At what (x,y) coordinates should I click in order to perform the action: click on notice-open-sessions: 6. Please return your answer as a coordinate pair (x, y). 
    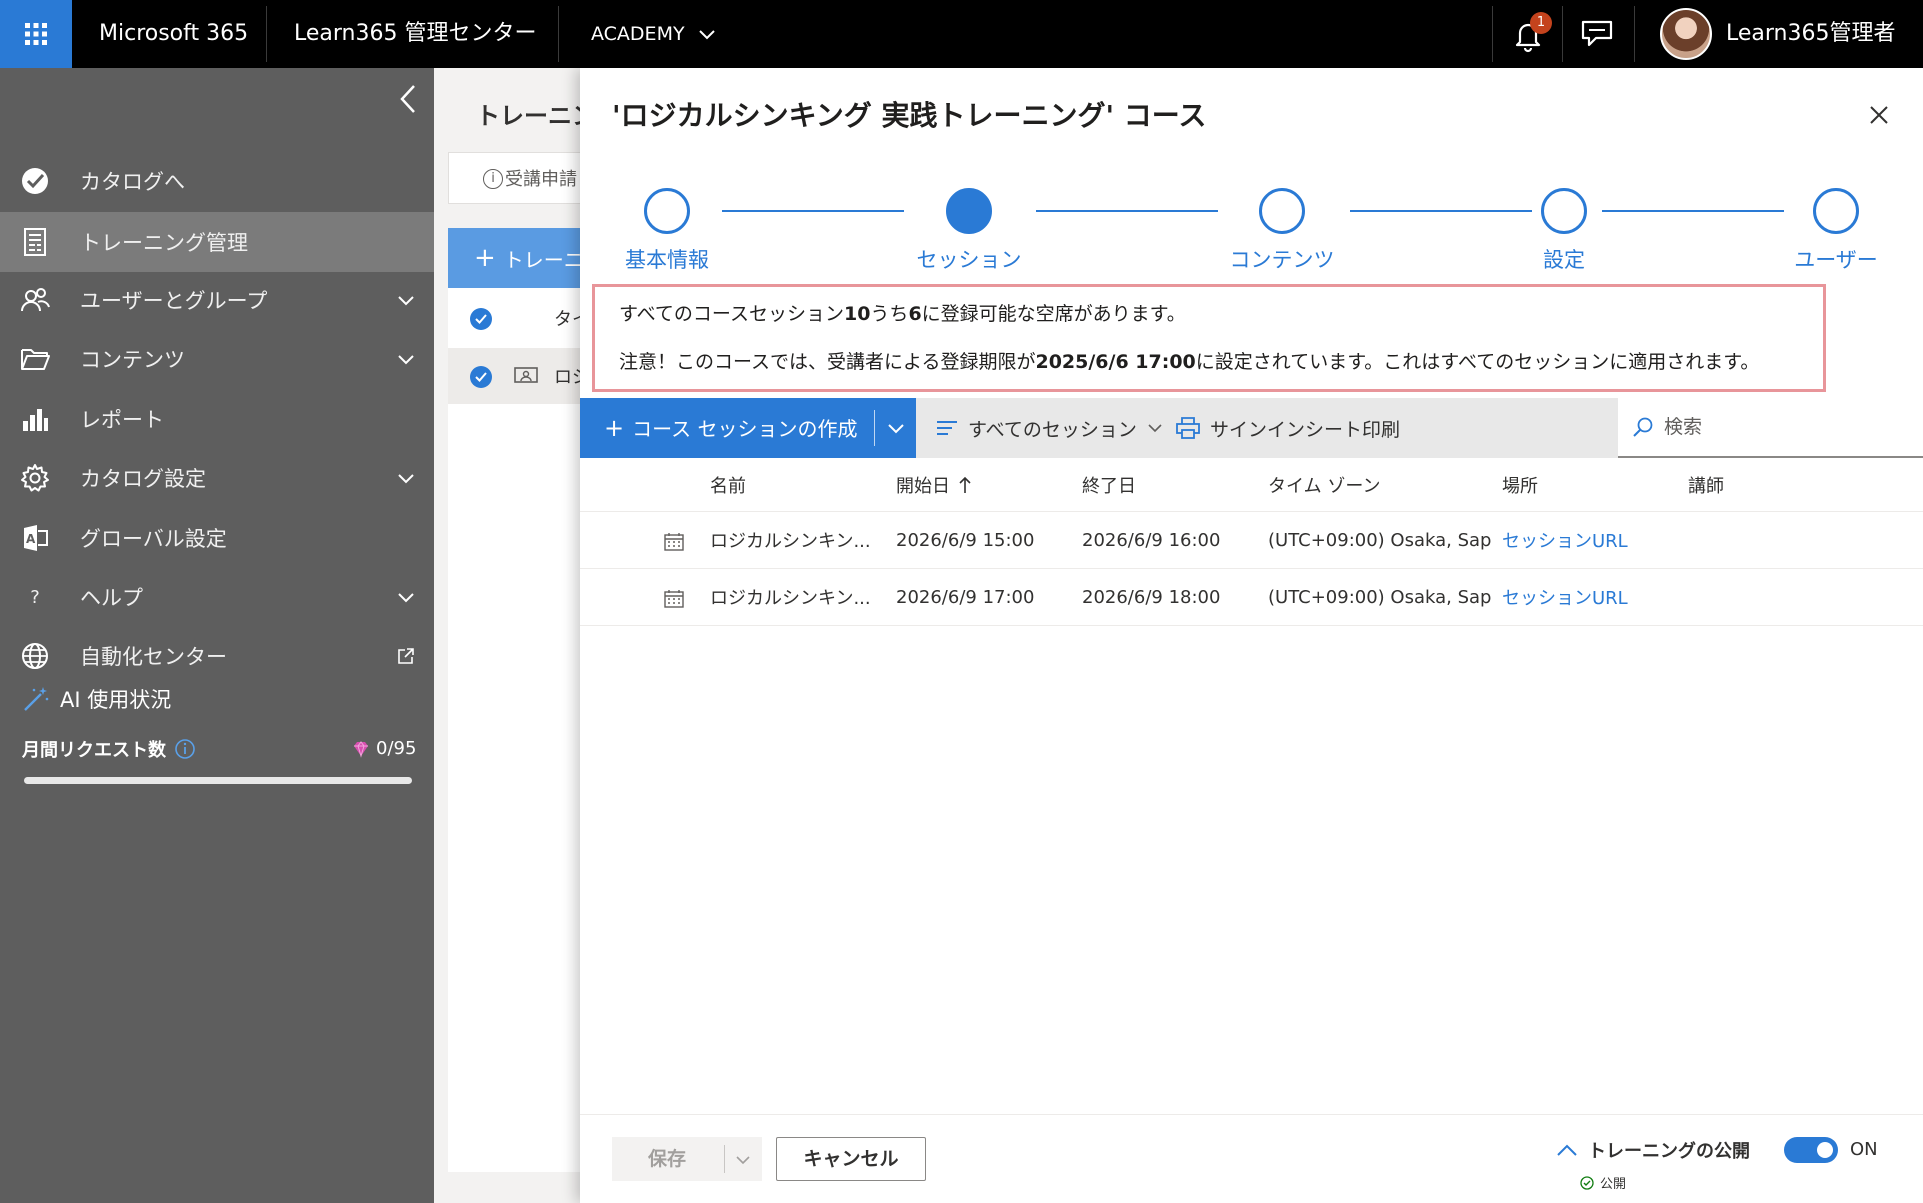
    Looking at the image, I should click on (915, 314).